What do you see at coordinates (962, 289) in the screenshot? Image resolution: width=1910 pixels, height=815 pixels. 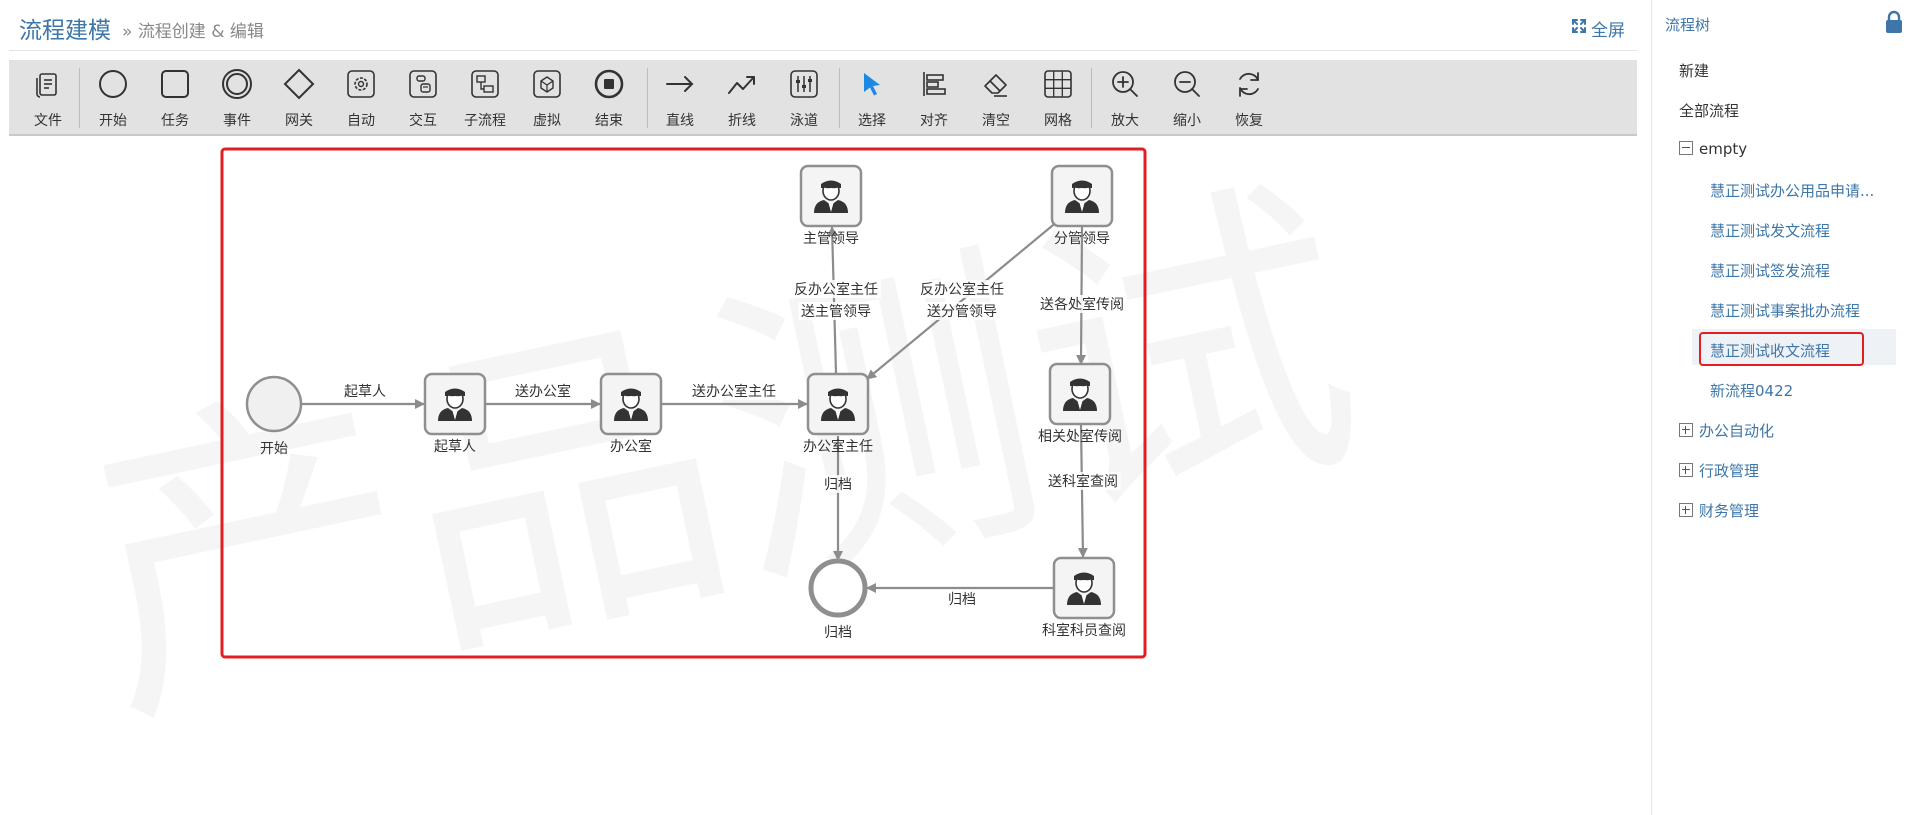 I see `edge-label: 反办公室主任` at bounding box center [962, 289].